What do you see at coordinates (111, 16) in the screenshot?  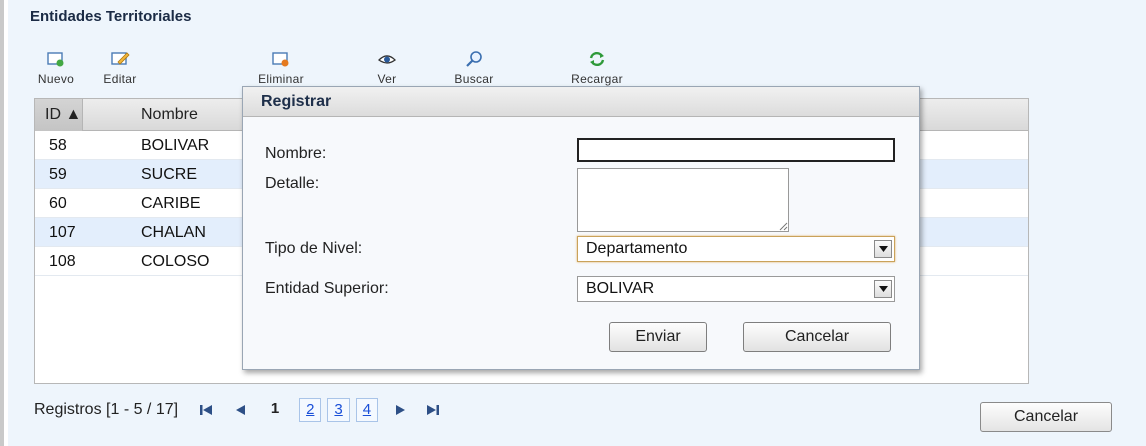 I see `page-title: Entidades Territoriales` at bounding box center [111, 16].